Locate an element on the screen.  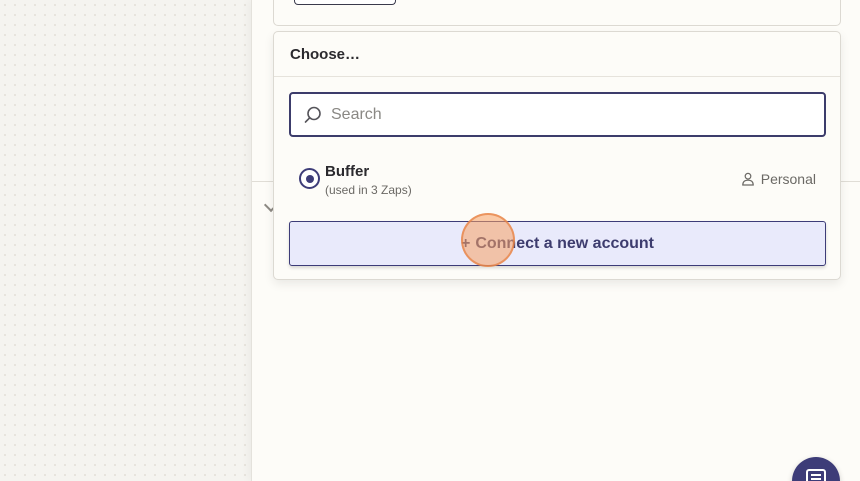
connect-label: Connect a new account is located at coordinates (565, 243).